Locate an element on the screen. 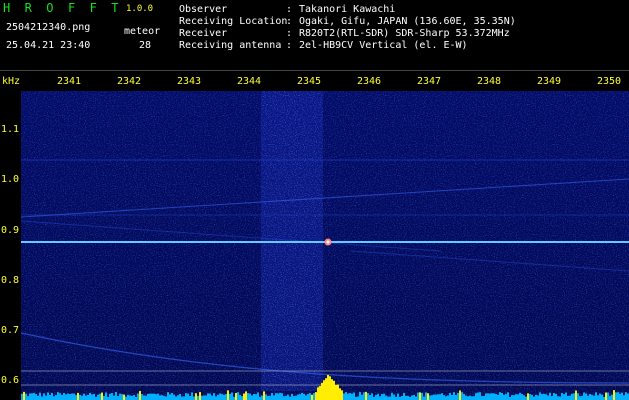 The image size is (629, 400). capture-timestamp: 25.04.21 23:40 is located at coordinates (48, 45).